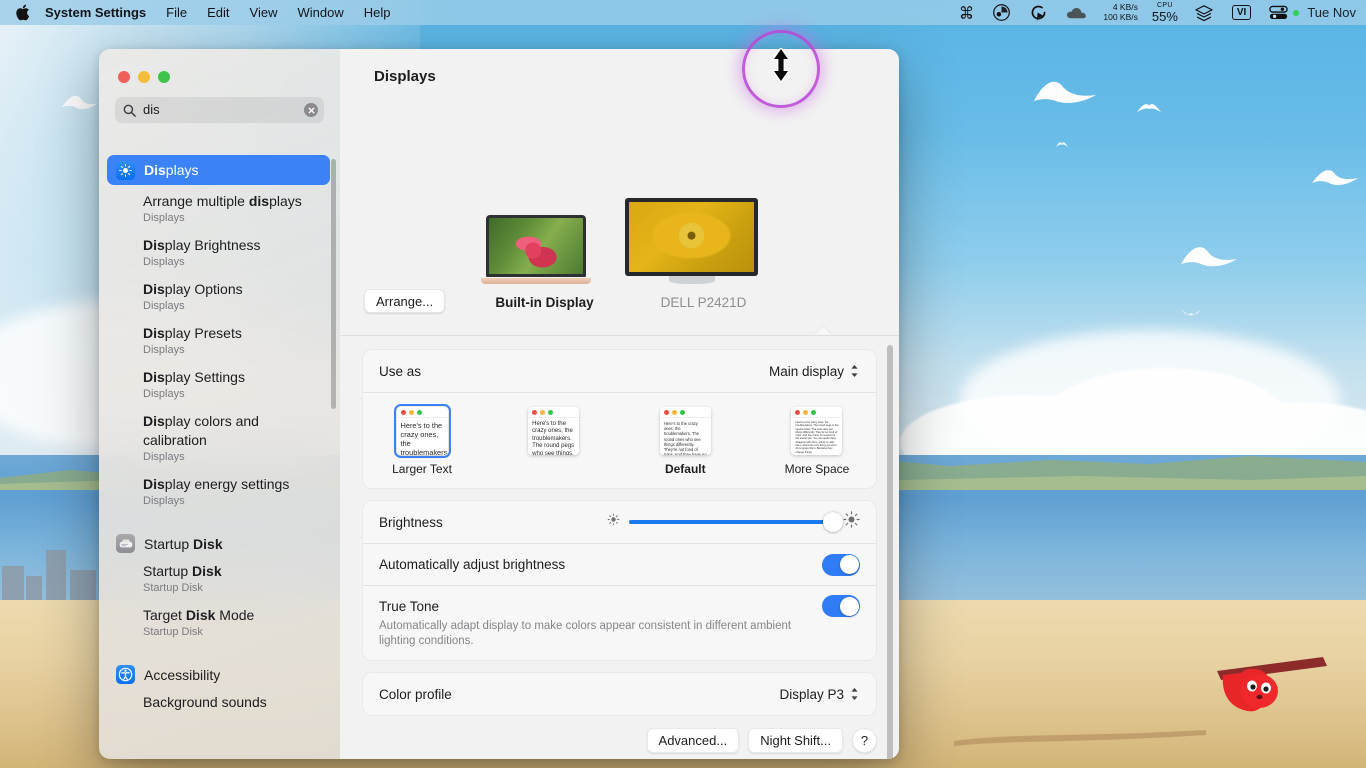 Image resolution: width=1366 pixels, height=768 pixels. I want to click on sidebar-item-accessibility: Accessibility, so click(218, 673).